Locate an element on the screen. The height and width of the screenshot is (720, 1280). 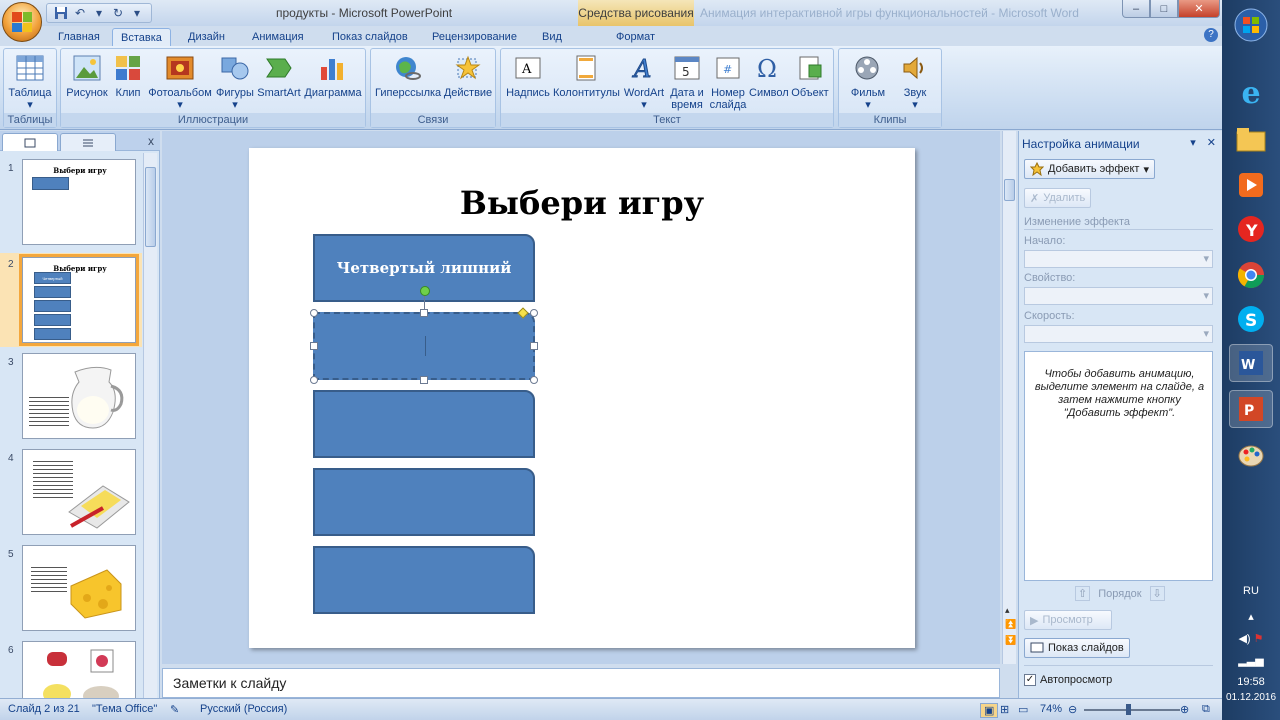
clock-time: 19:58 is located at coordinates (1251, 682).